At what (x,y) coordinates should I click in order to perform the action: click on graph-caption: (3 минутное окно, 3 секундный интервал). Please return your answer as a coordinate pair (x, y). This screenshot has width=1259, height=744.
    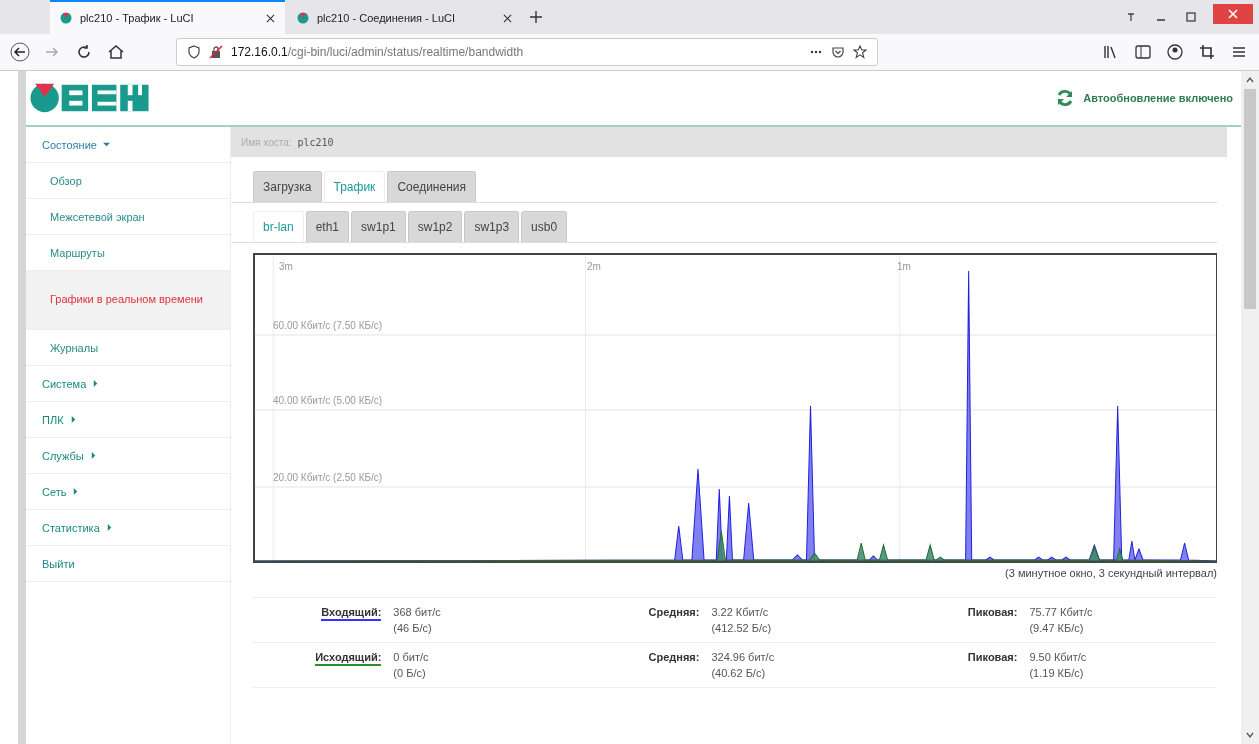
    Looking at the image, I should click on (1110, 573).